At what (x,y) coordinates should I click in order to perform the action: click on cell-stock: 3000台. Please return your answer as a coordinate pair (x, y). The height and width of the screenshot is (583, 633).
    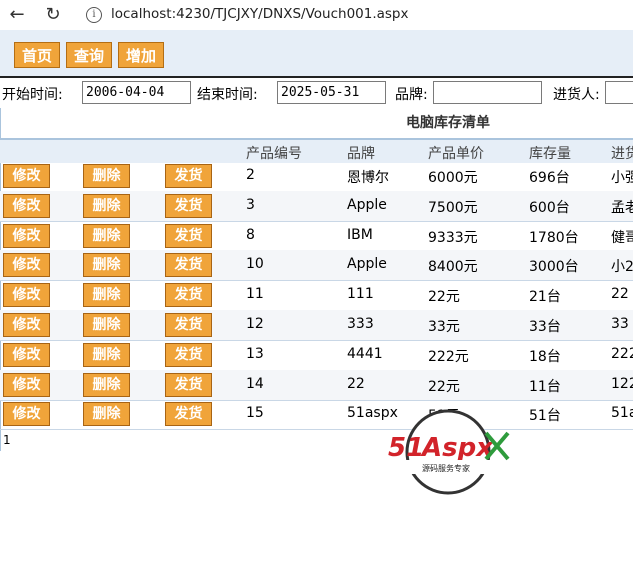
    Looking at the image, I should click on (554, 267).